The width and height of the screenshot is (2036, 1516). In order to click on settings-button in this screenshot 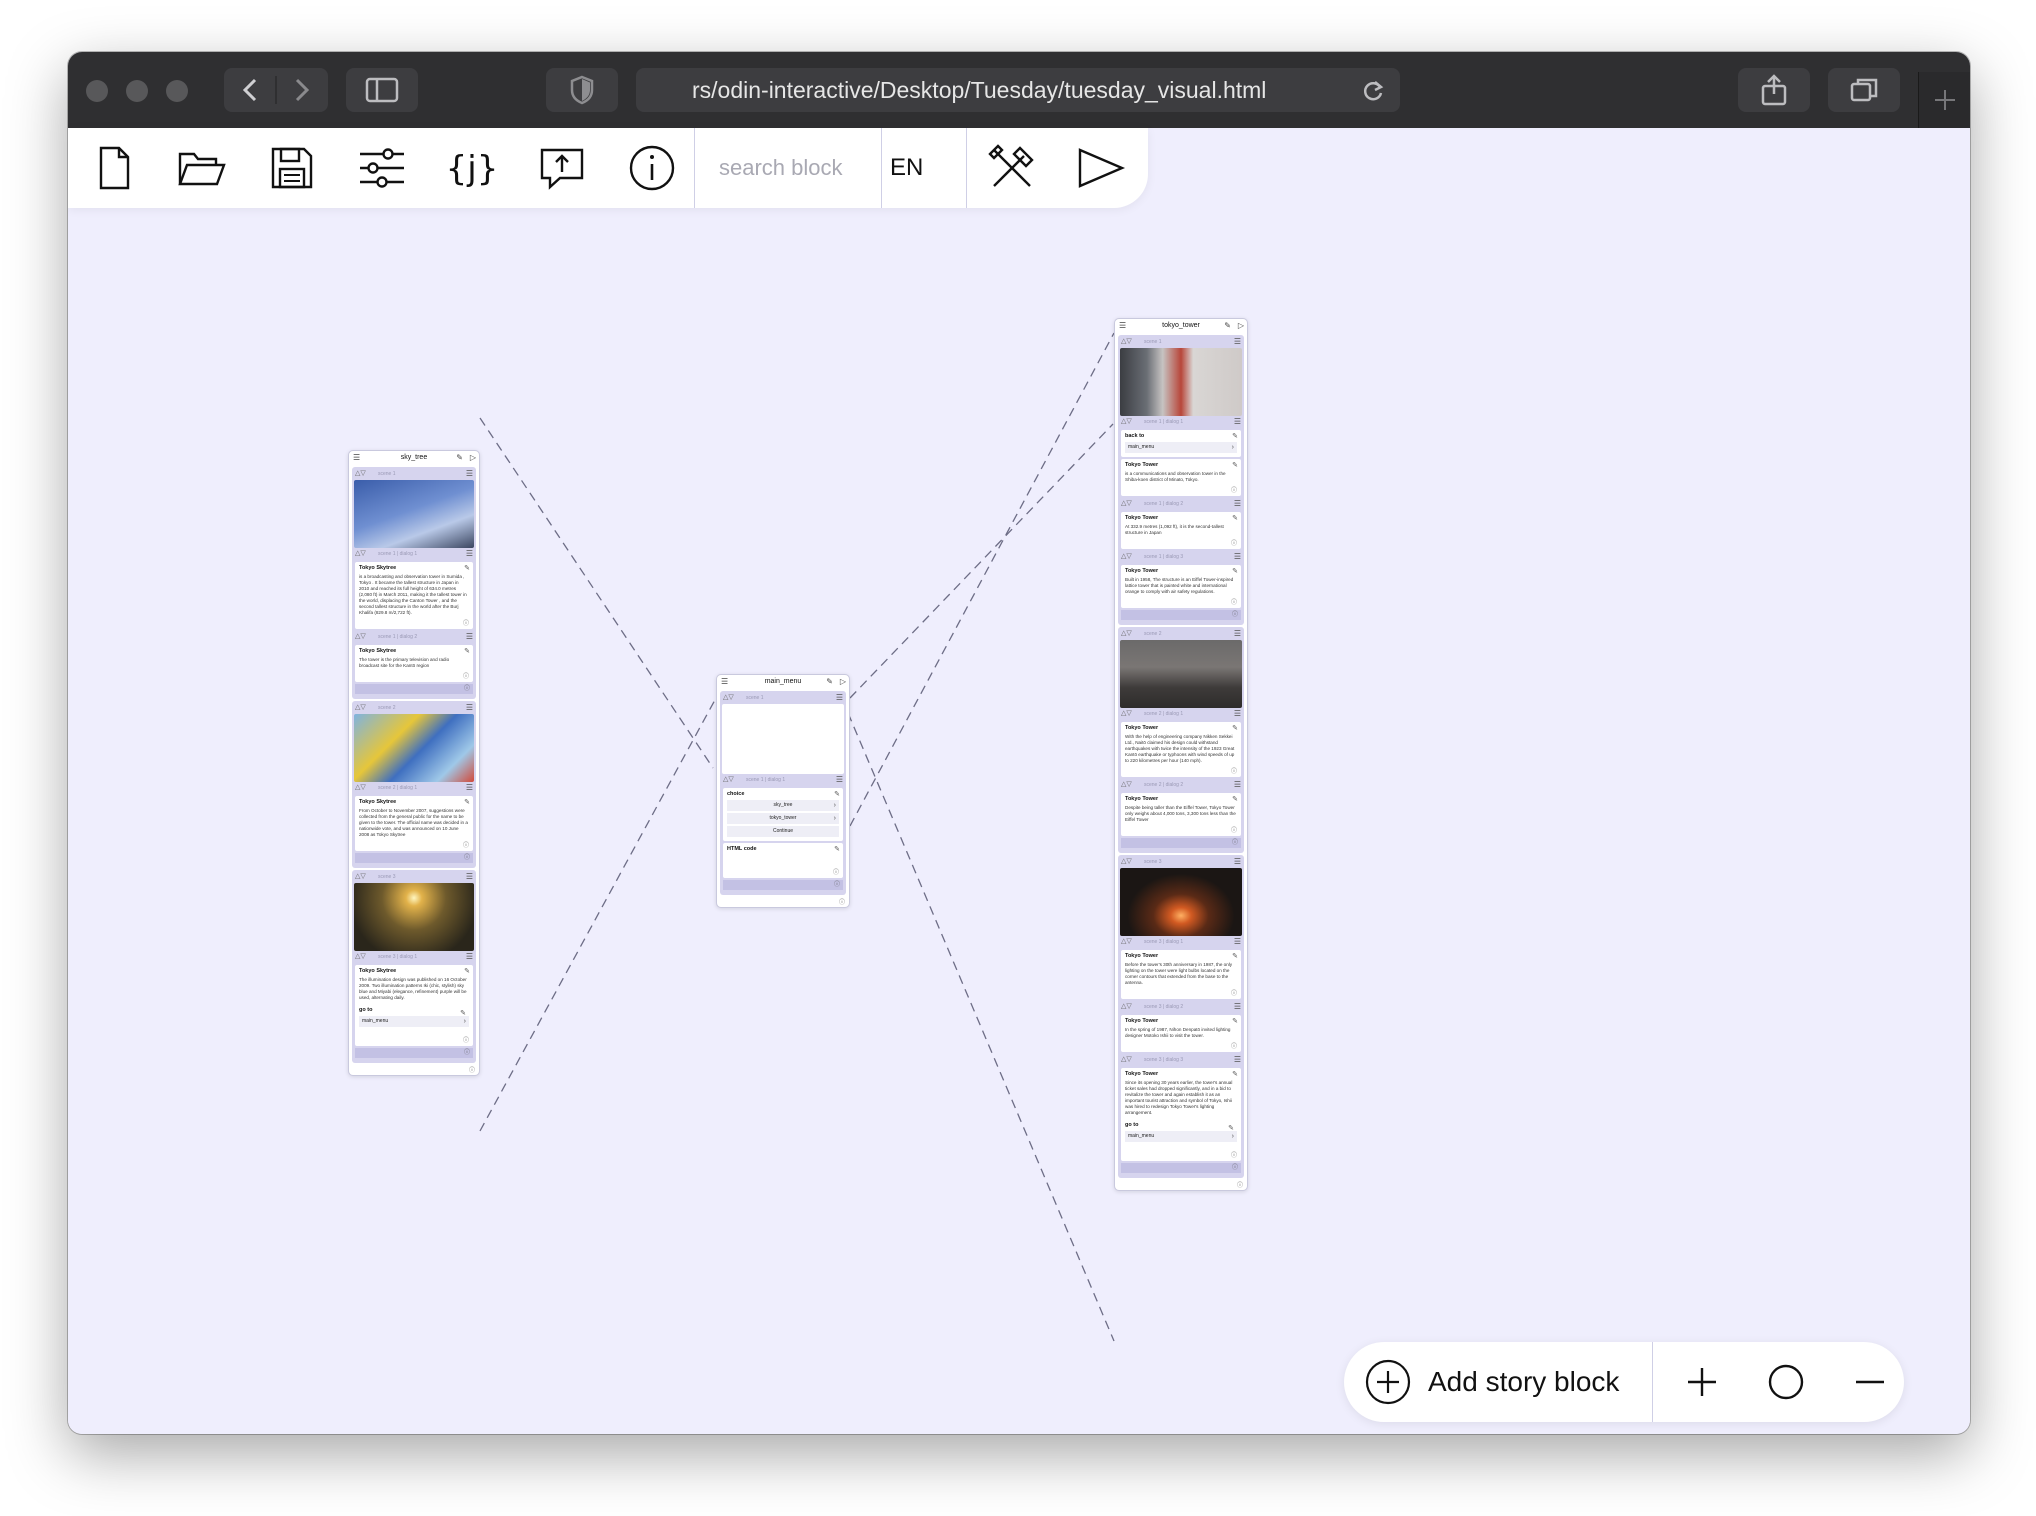, I will do `click(382, 168)`.